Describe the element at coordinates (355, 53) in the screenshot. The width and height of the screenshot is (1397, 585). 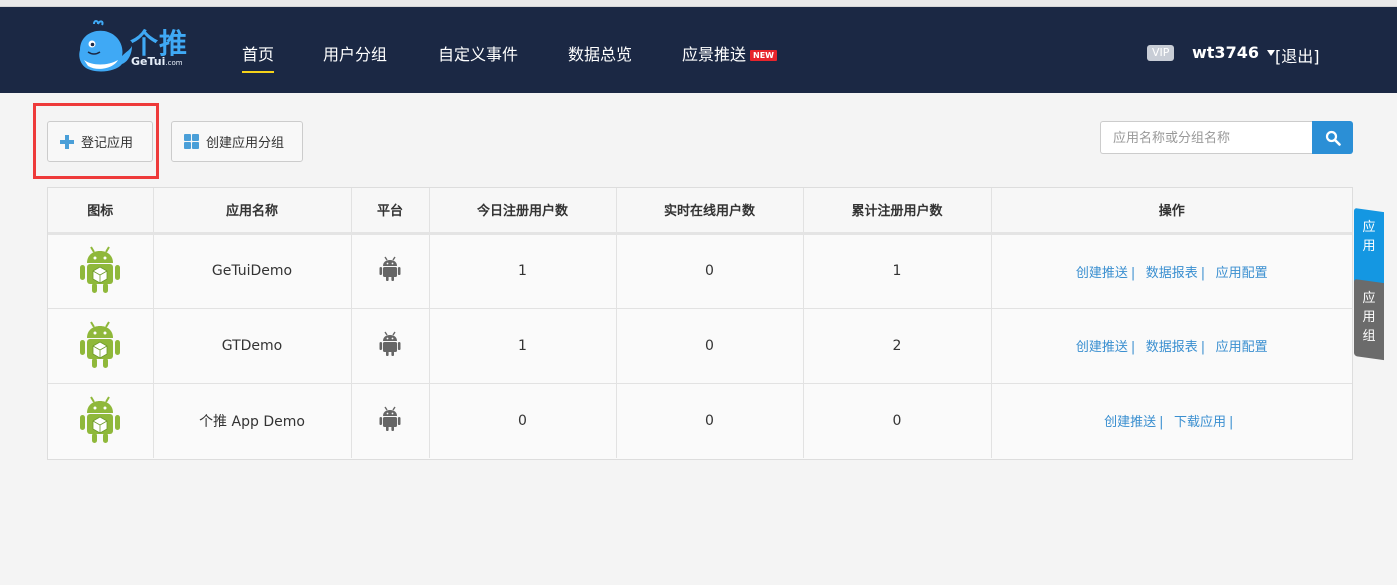
I see `nav-user-groups: 用户分组` at that location.